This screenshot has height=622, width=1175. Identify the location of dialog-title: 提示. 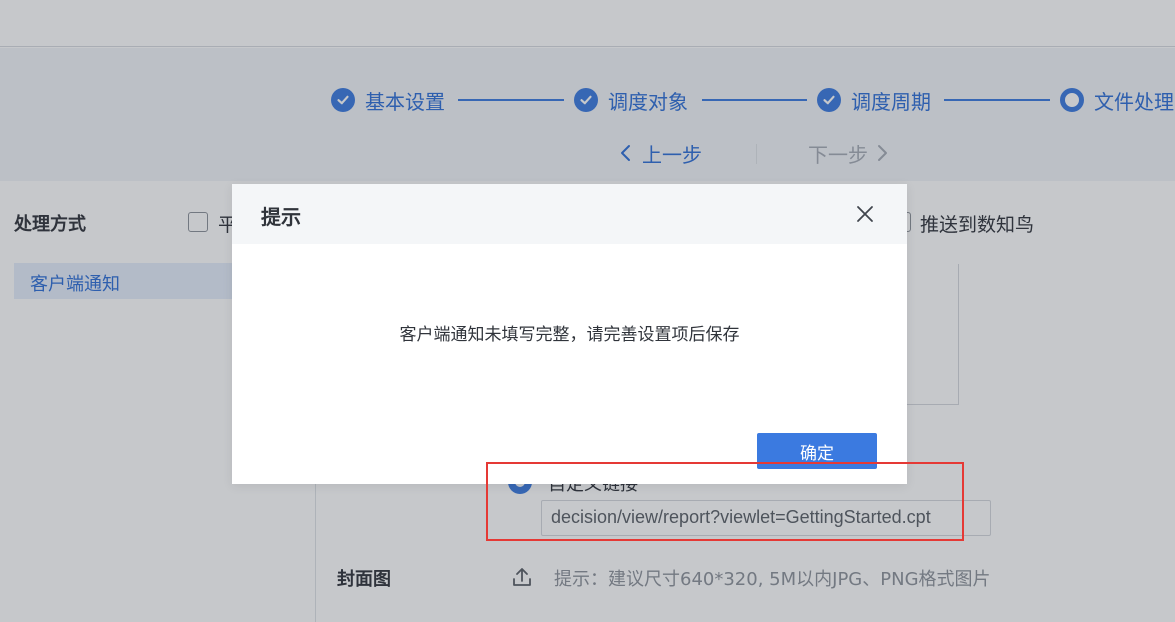
(281, 217).